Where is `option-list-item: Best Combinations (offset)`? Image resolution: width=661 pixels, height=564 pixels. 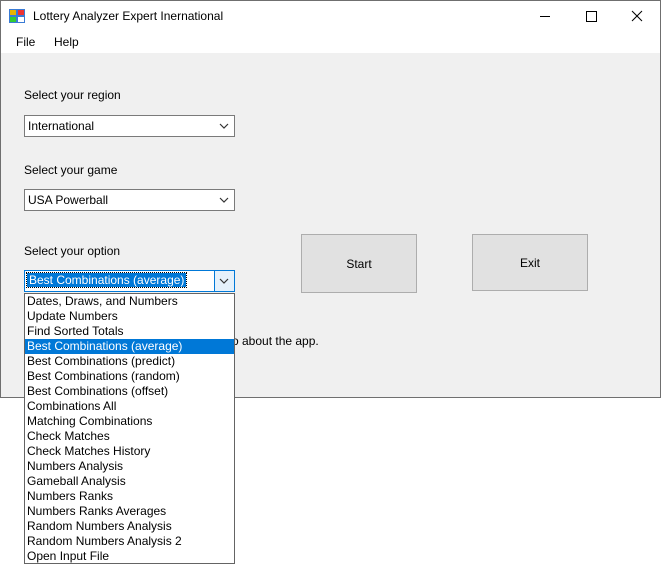 option-list-item: Best Combinations (offset) is located at coordinates (129, 391).